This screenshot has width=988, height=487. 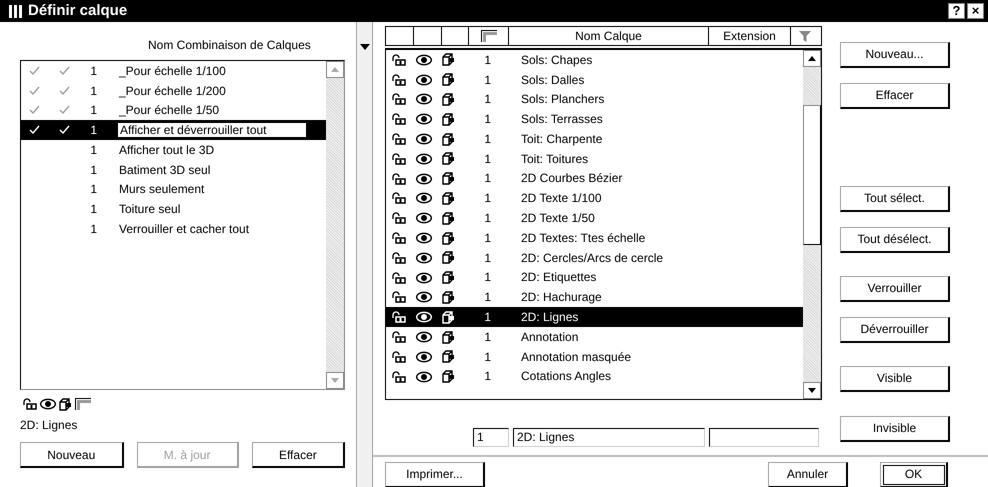 What do you see at coordinates (78, 11) in the screenshot?
I see `window-title: Définir calque` at bounding box center [78, 11].